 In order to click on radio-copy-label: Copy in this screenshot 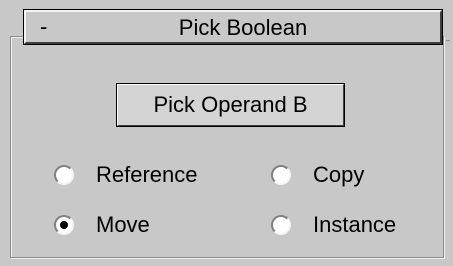, I will do `click(339, 174)`.